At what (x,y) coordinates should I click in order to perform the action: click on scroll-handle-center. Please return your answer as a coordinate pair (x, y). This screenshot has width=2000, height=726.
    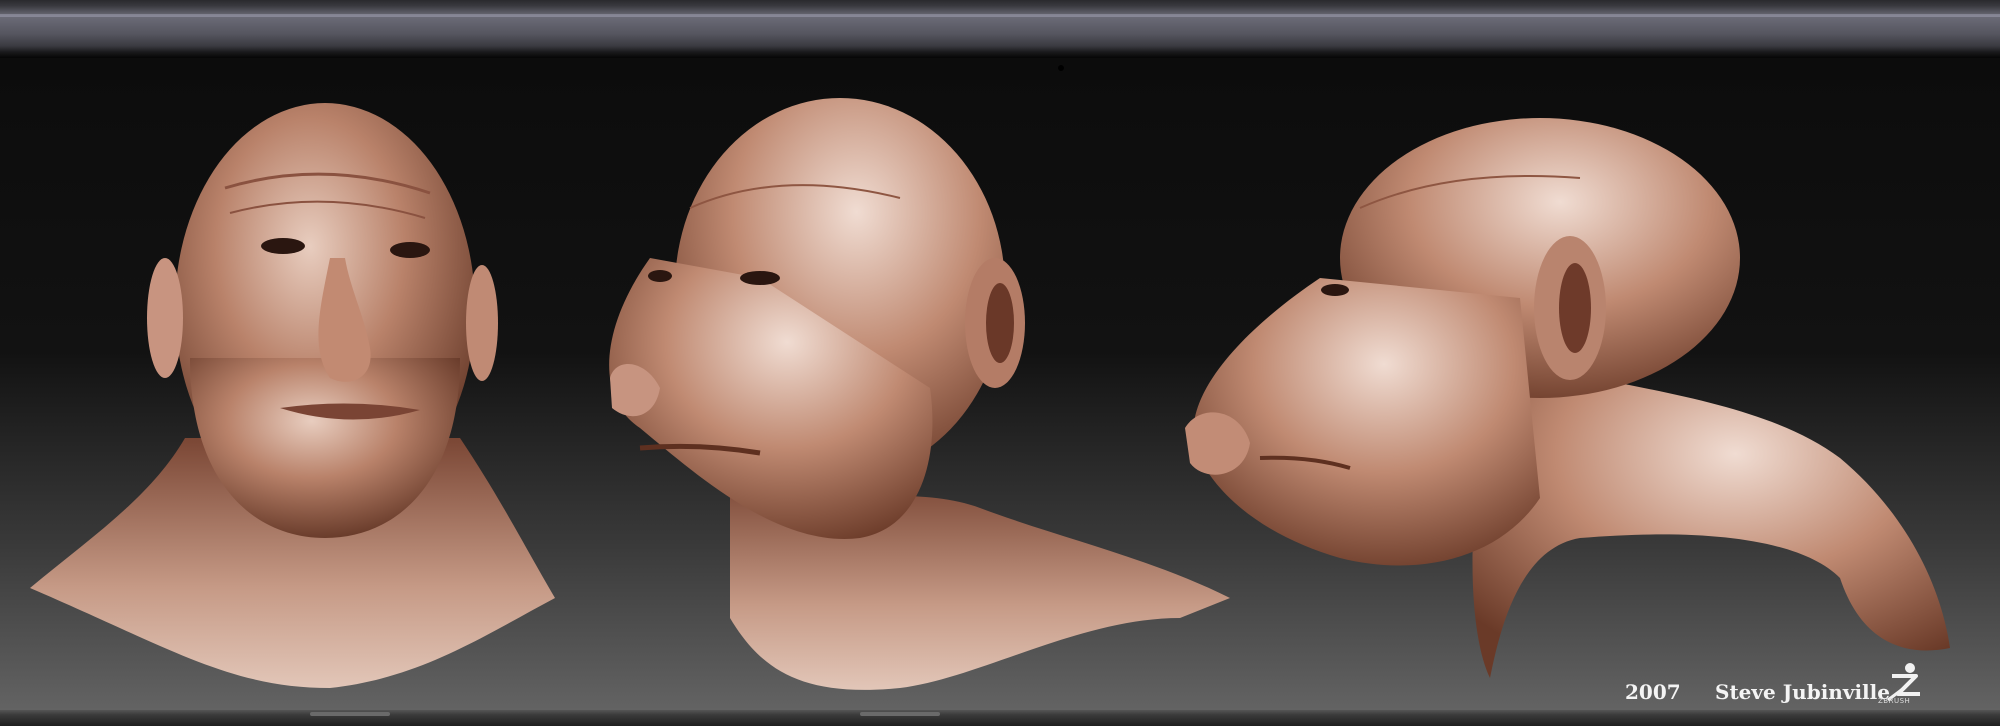
    Looking at the image, I should click on (900, 714).